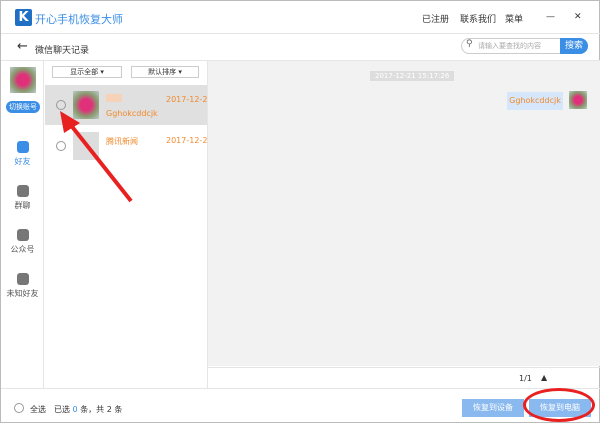  Describe the element at coordinates (535, 101) in the screenshot. I see `message-bubble: Gghokcddcjk` at that location.